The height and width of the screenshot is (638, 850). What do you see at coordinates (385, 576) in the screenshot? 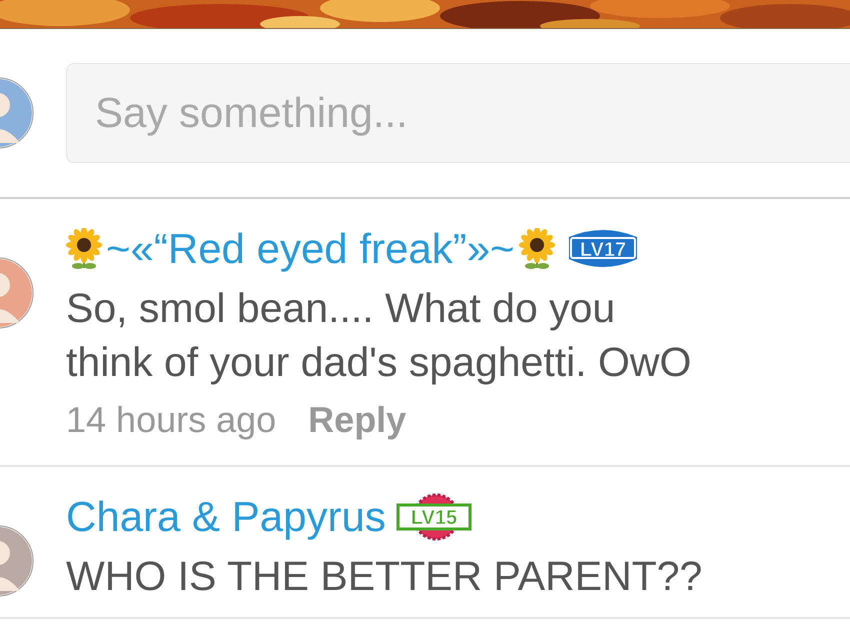
I see `comment-text: WHO IS THE BETTER PARENT??` at bounding box center [385, 576].